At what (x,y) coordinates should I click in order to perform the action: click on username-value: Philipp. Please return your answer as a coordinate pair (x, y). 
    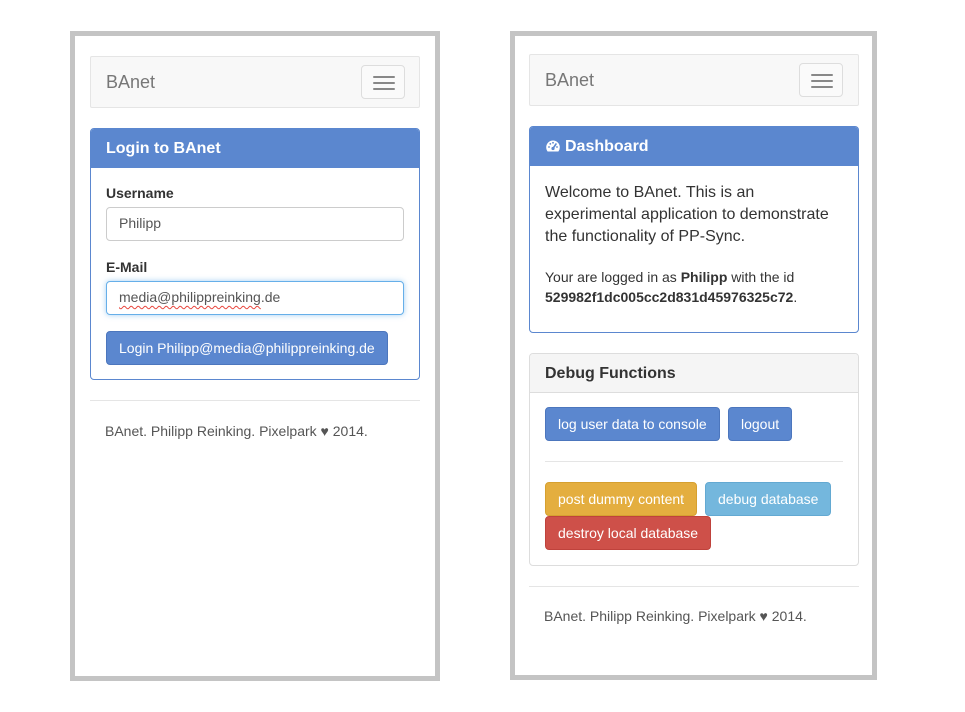
    Looking at the image, I should click on (140, 223).